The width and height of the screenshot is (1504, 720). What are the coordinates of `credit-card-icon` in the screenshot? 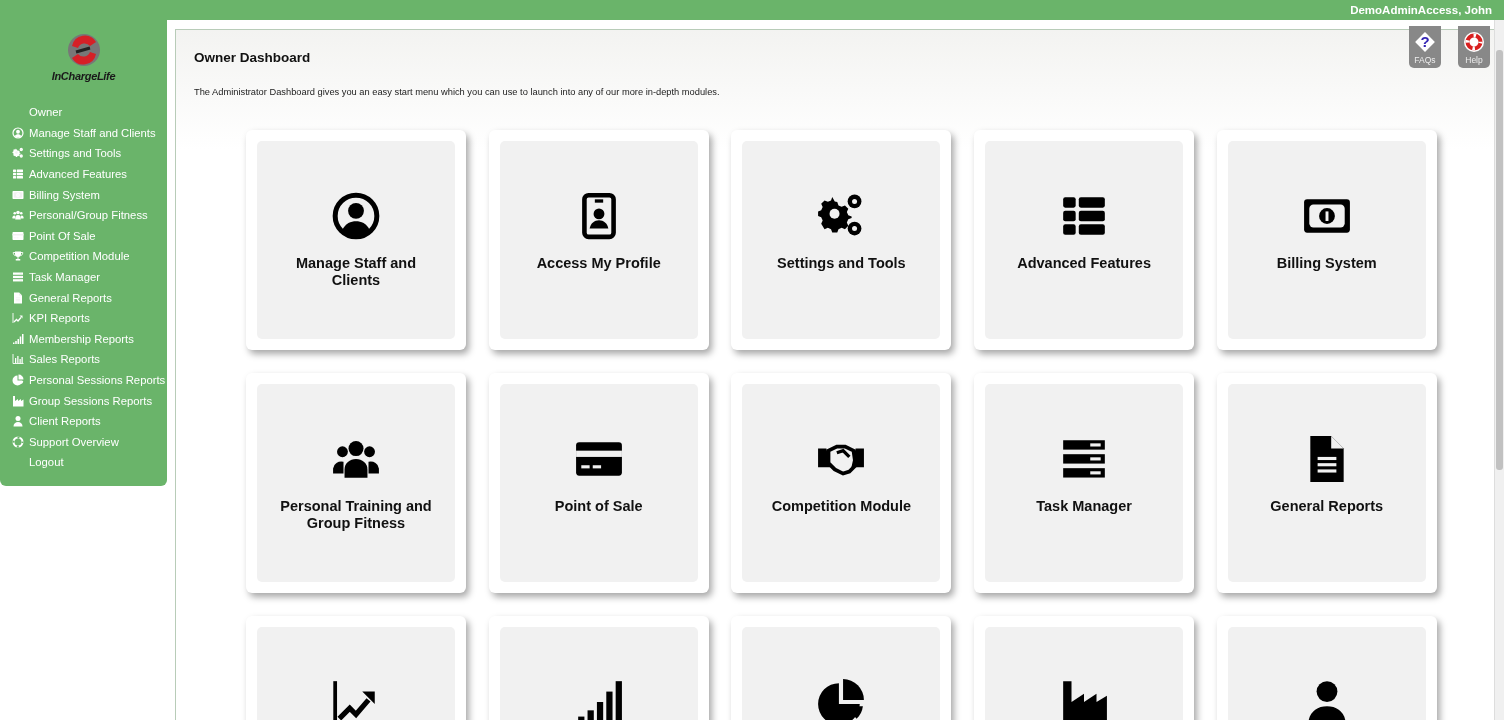 It's located at (18, 235).